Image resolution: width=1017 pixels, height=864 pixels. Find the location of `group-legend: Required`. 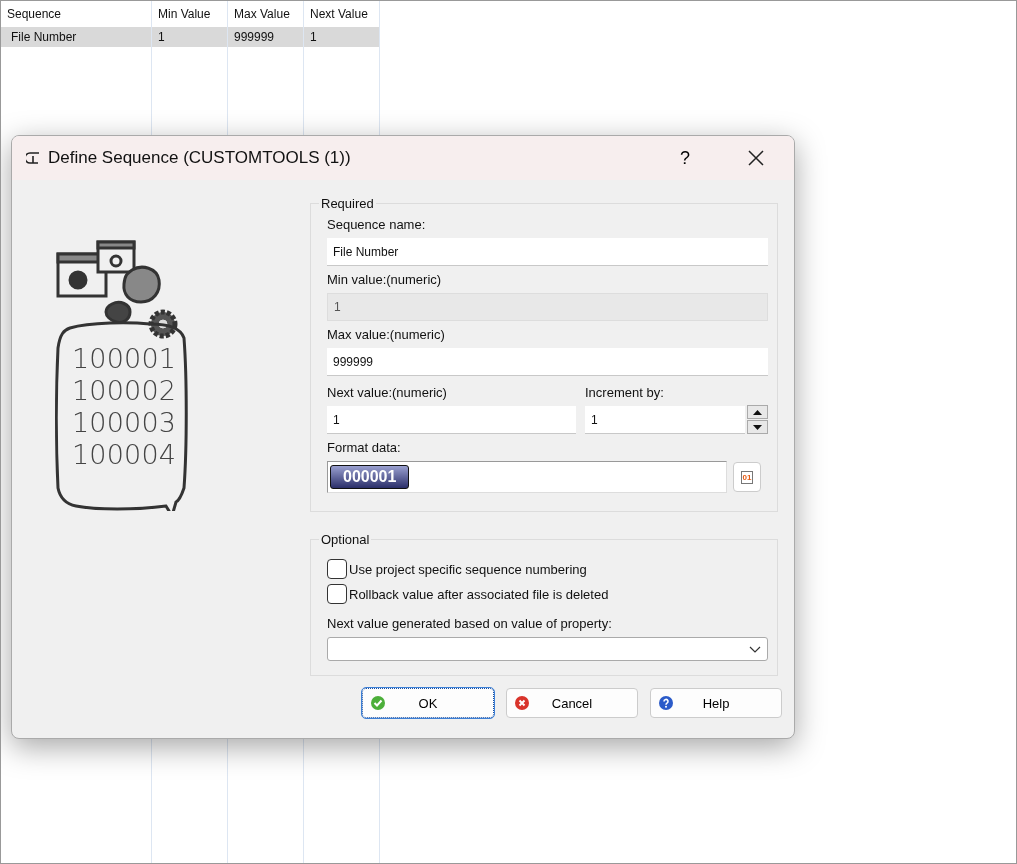

group-legend: Required is located at coordinates (347, 203).